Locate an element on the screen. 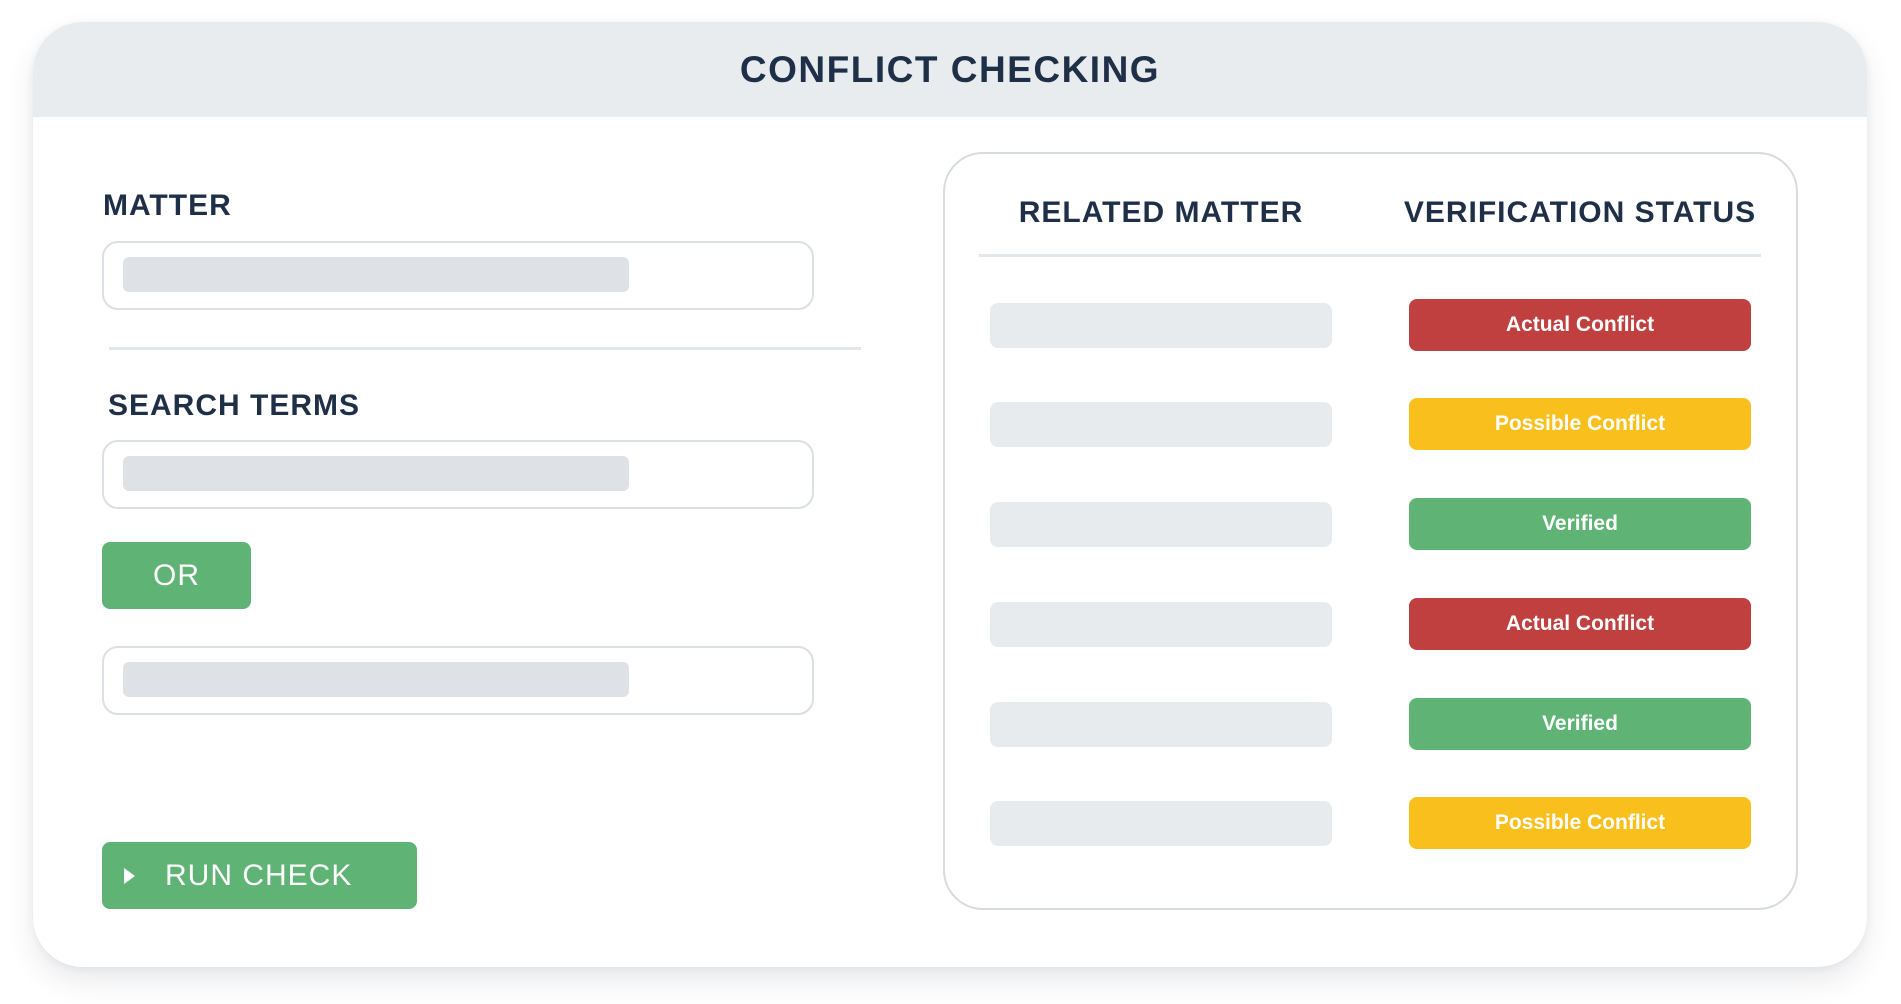  run-check-label: RUN CHECK is located at coordinates (259, 875).